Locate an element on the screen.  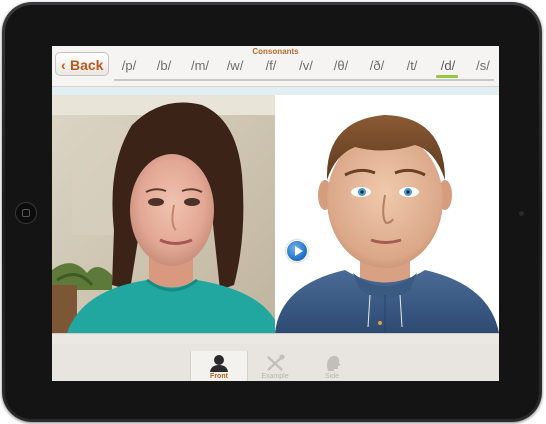
home-button is located at coordinates (26, 213).